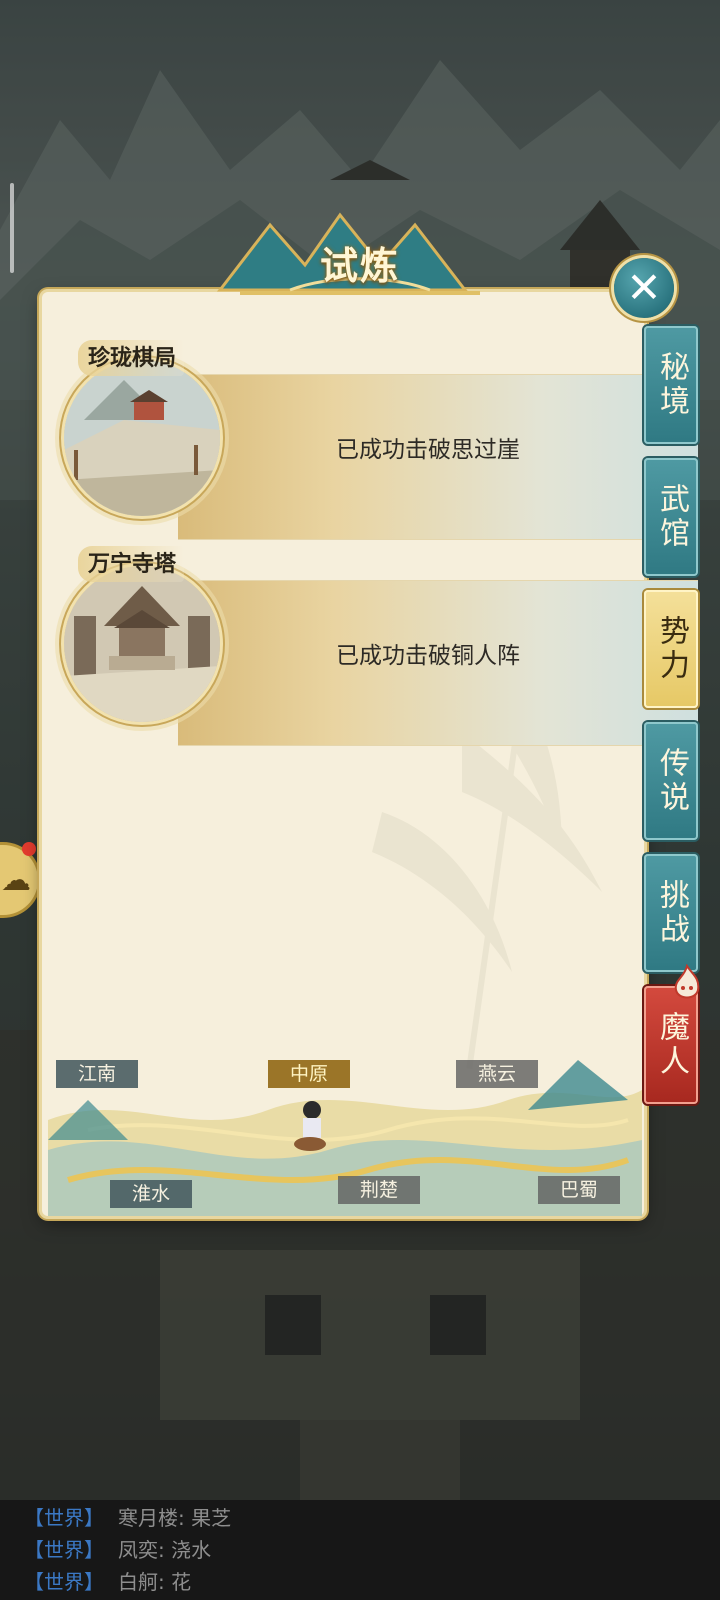 This screenshot has width=720, height=1600. Describe the element at coordinates (345, 1138) in the screenshot. I see `region-map: 江南 中原 燕云 淮水 荆楚 巴蜀` at that location.